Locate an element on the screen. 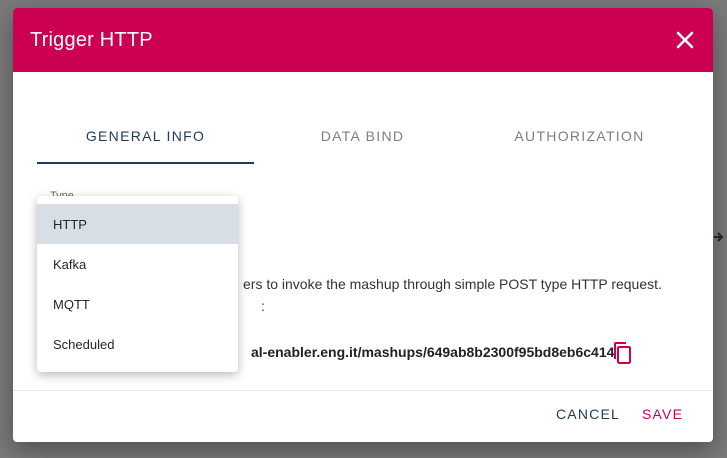 The image size is (727, 458). close-icon is located at coordinates (685, 40).